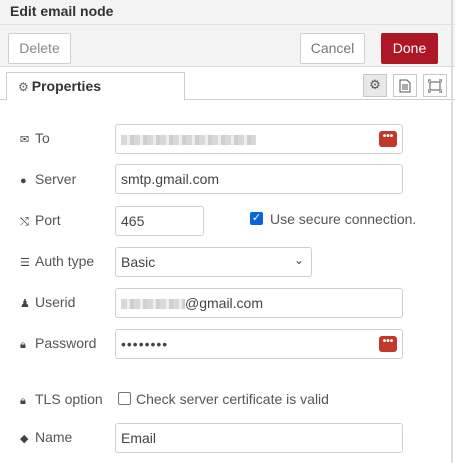  Describe the element at coordinates (159, 221) in the screenshot. I see `port-field: 465` at that location.